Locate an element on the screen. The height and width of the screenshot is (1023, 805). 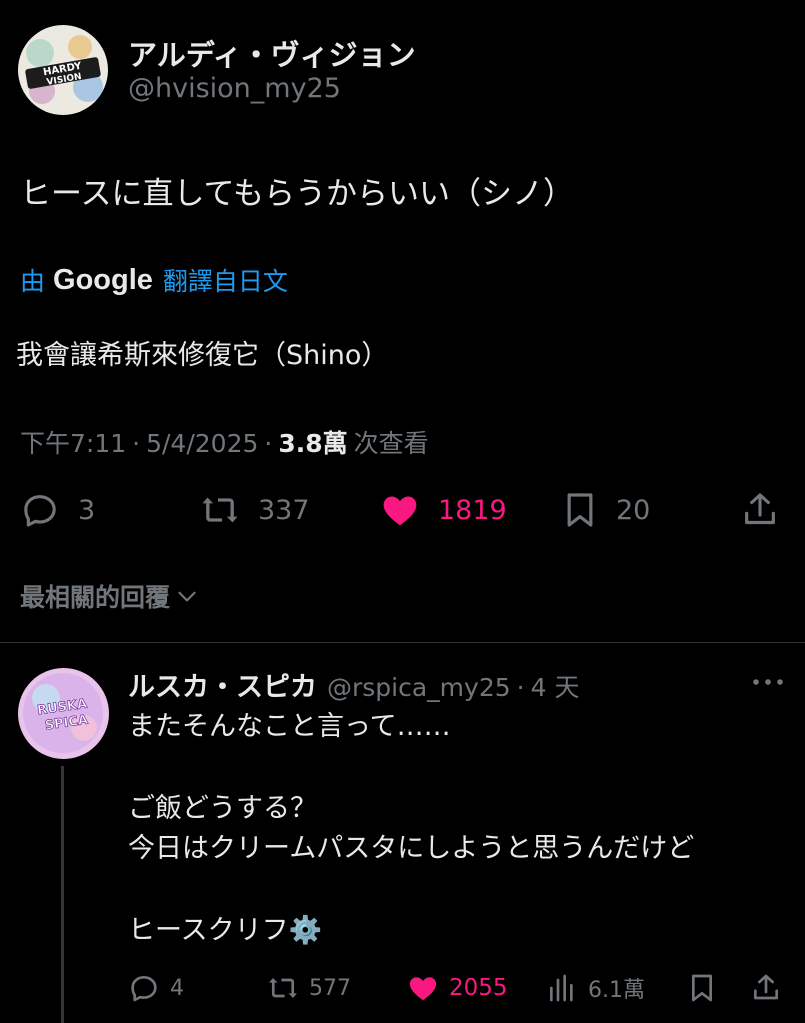
more-icon is located at coordinates (768, 682).